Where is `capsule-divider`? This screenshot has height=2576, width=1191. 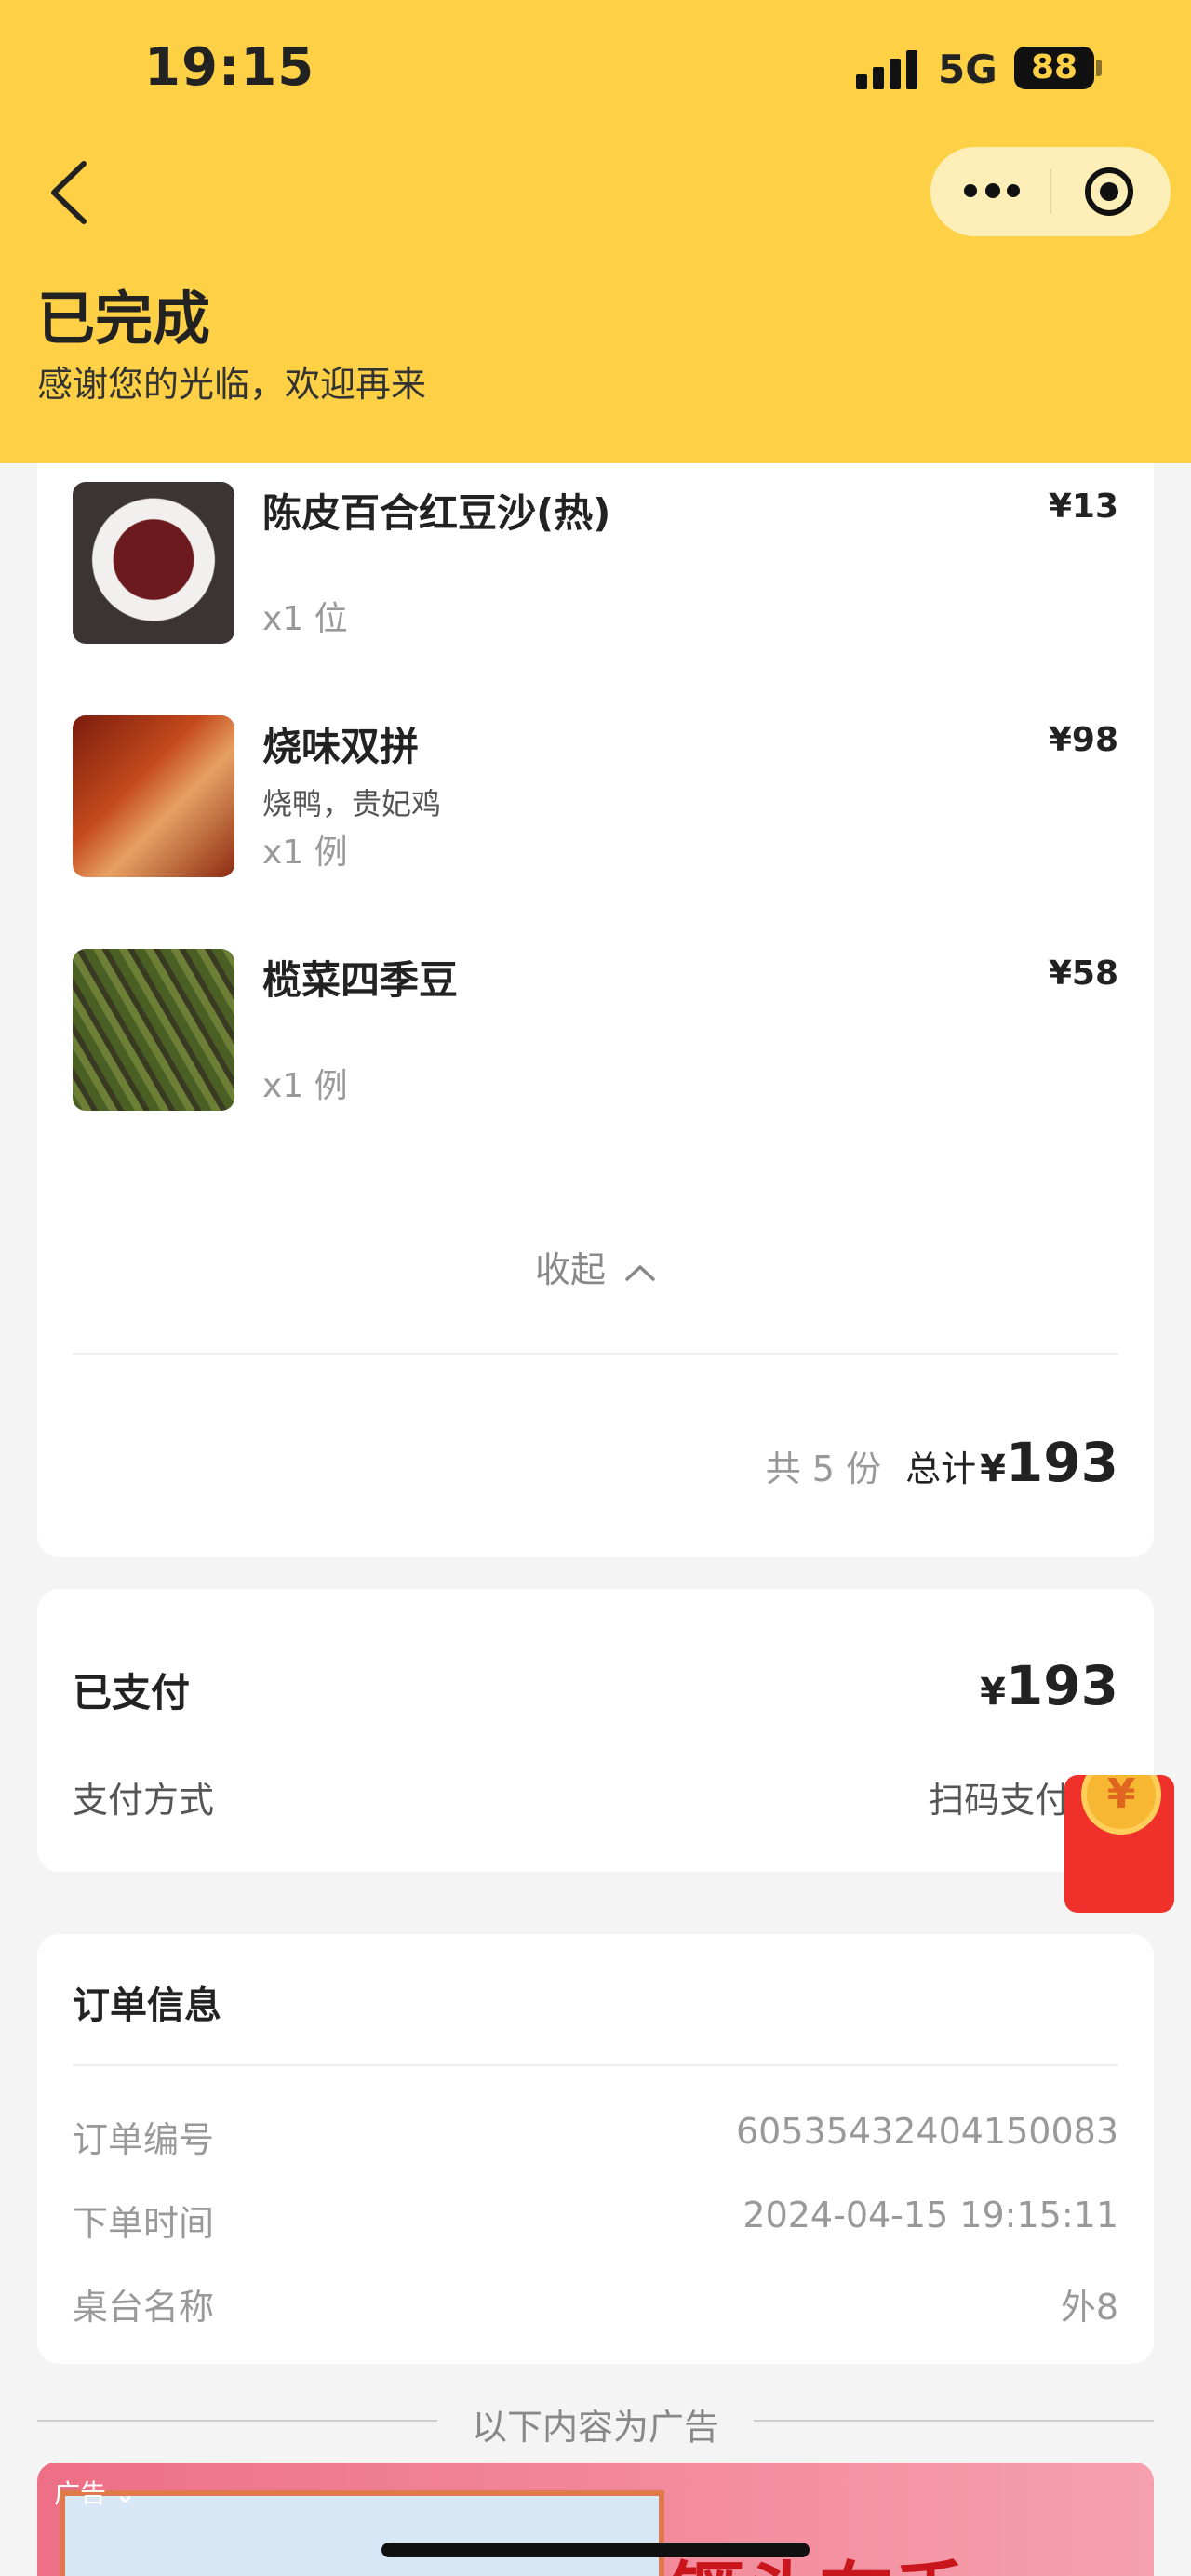
capsule-divider is located at coordinates (1050, 191).